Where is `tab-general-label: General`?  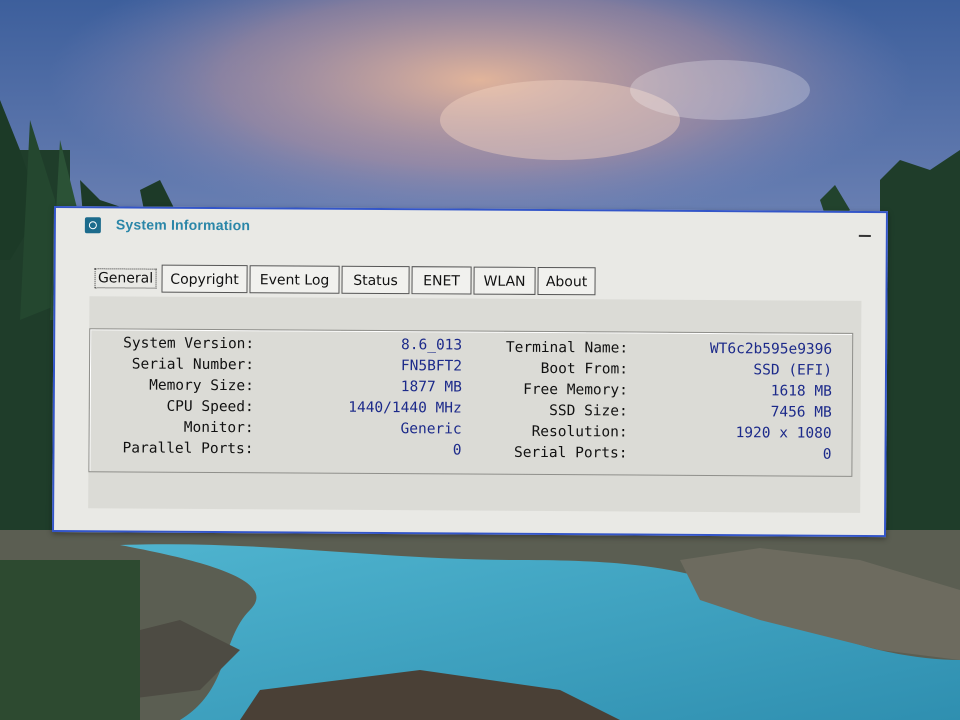
tab-general-label: General is located at coordinates (125, 278).